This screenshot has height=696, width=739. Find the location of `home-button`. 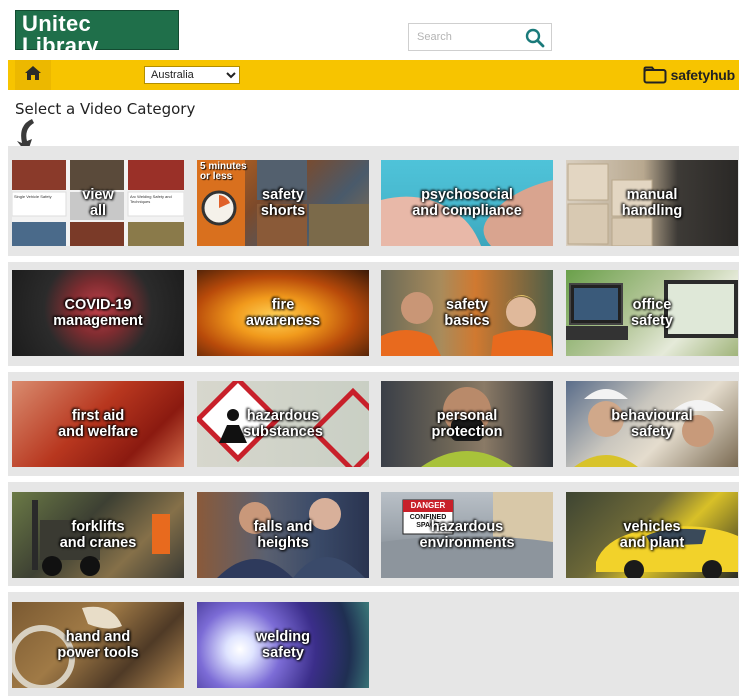

home-button is located at coordinates (33, 75).